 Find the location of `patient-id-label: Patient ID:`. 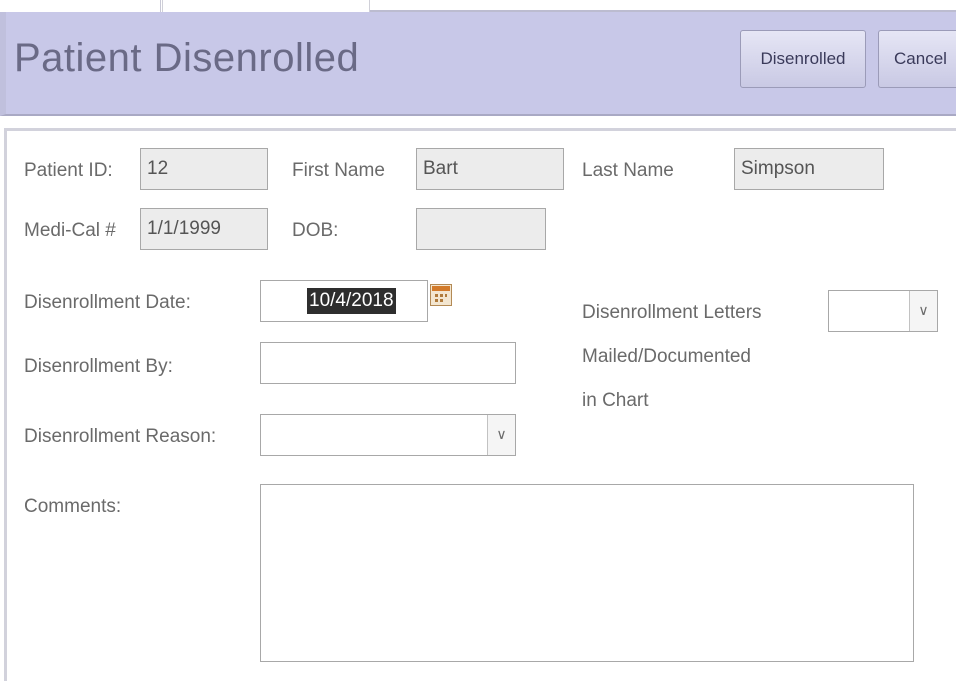

patient-id-label: Patient ID: is located at coordinates (68, 170).